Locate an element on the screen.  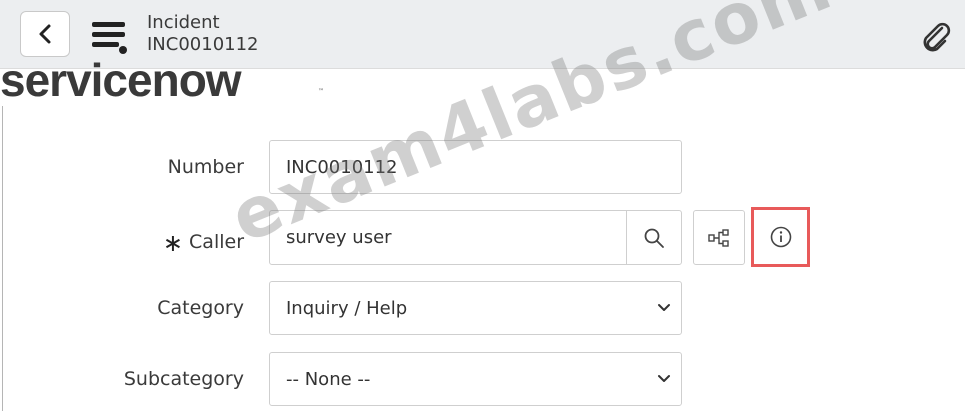
category-select: Inquiry / Help is located at coordinates (475, 308).